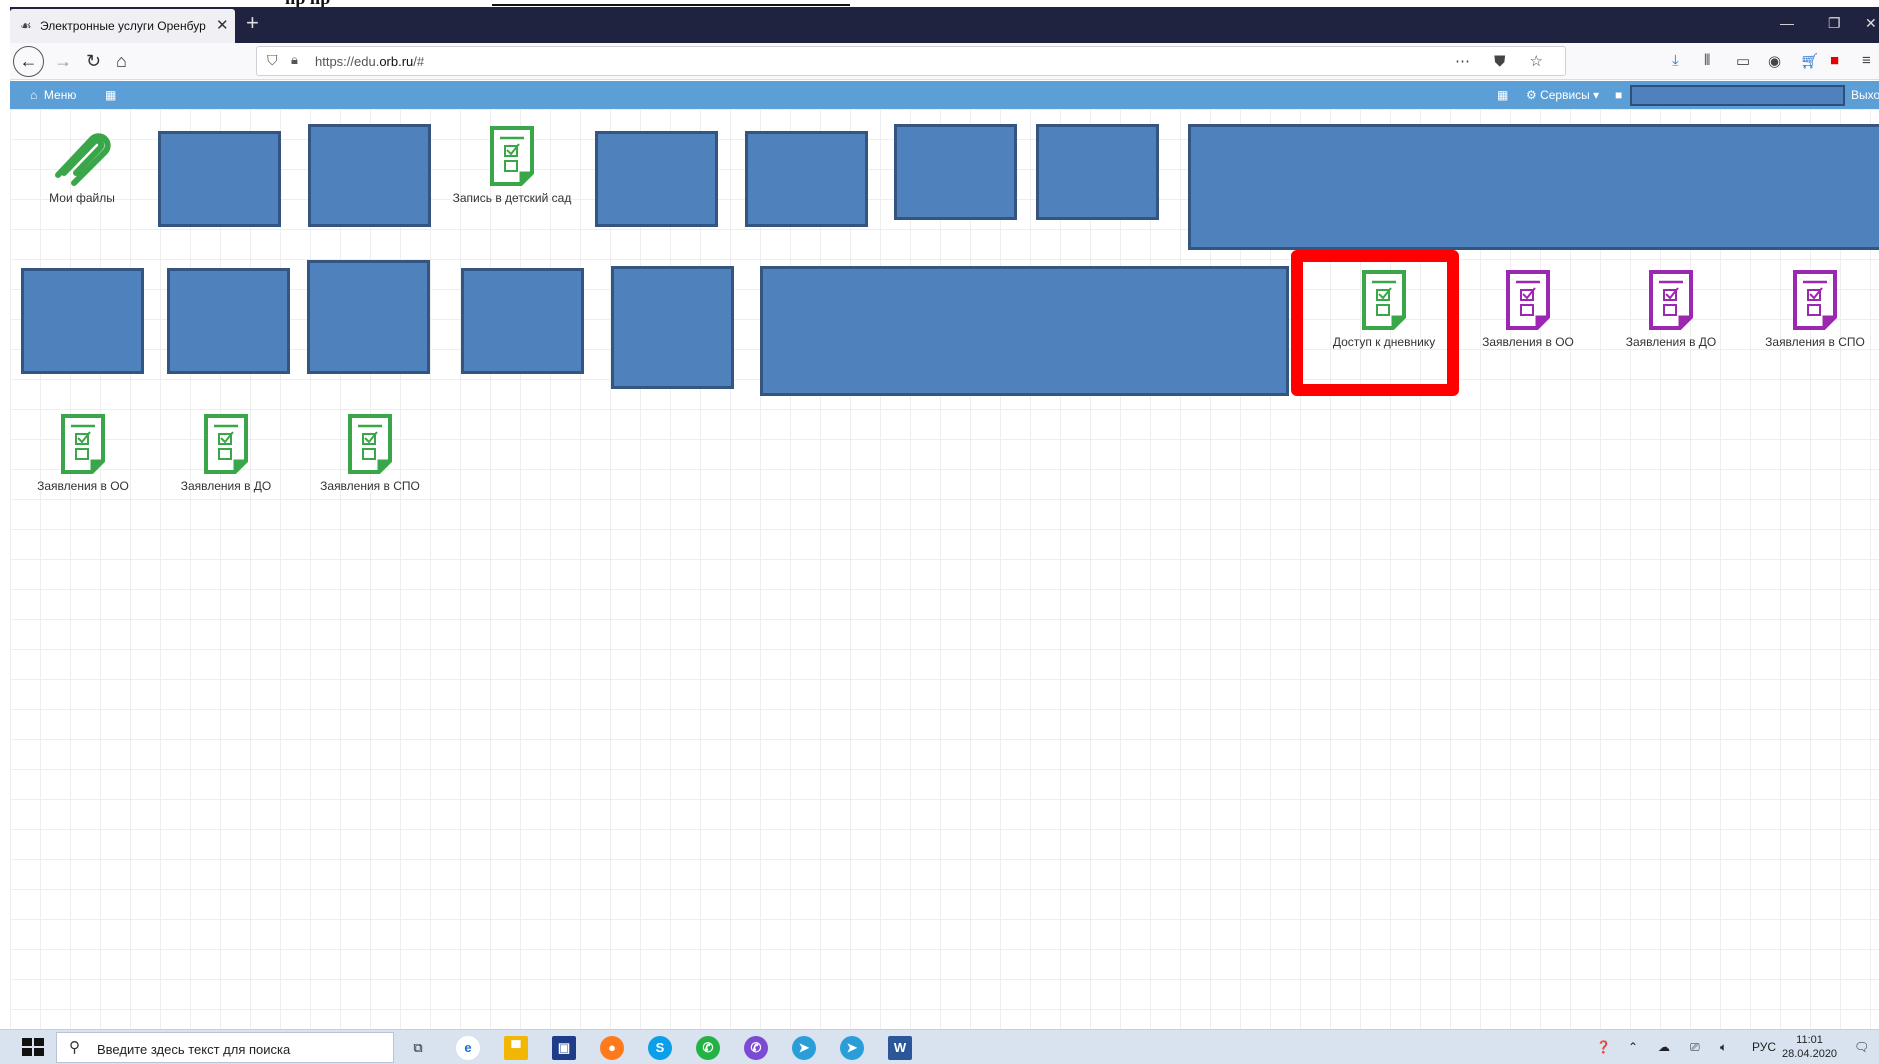  What do you see at coordinates (1737, 95) in the screenshot?
I see `user-name-redacted` at bounding box center [1737, 95].